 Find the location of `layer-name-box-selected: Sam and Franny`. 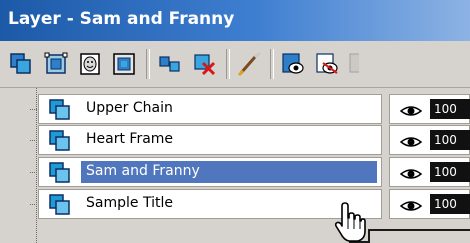

layer-name-box-selected: Sam and Franny is located at coordinates (229, 172).